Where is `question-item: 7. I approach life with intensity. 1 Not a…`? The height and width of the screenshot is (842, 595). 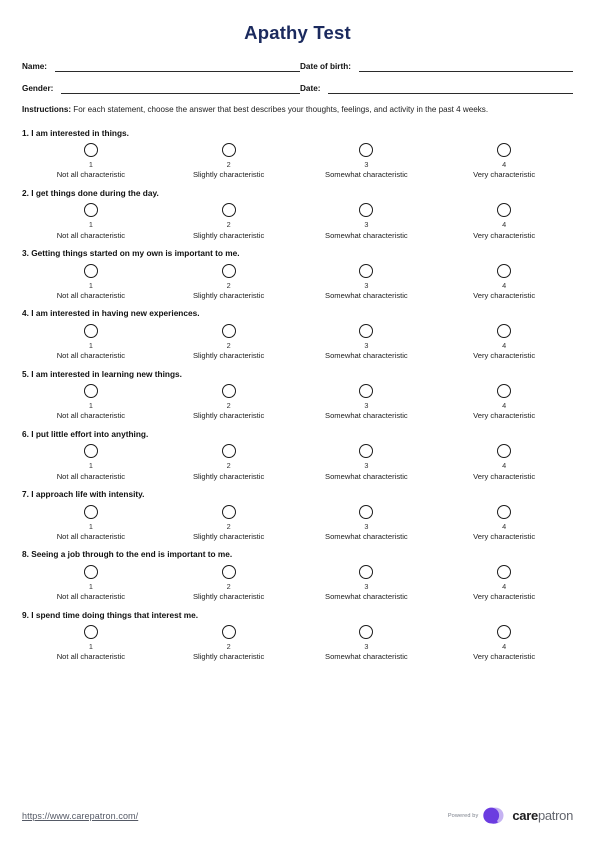 question-item: 7. I approach life with intensity. 1 Not a… is located at coordinates (297, 514).